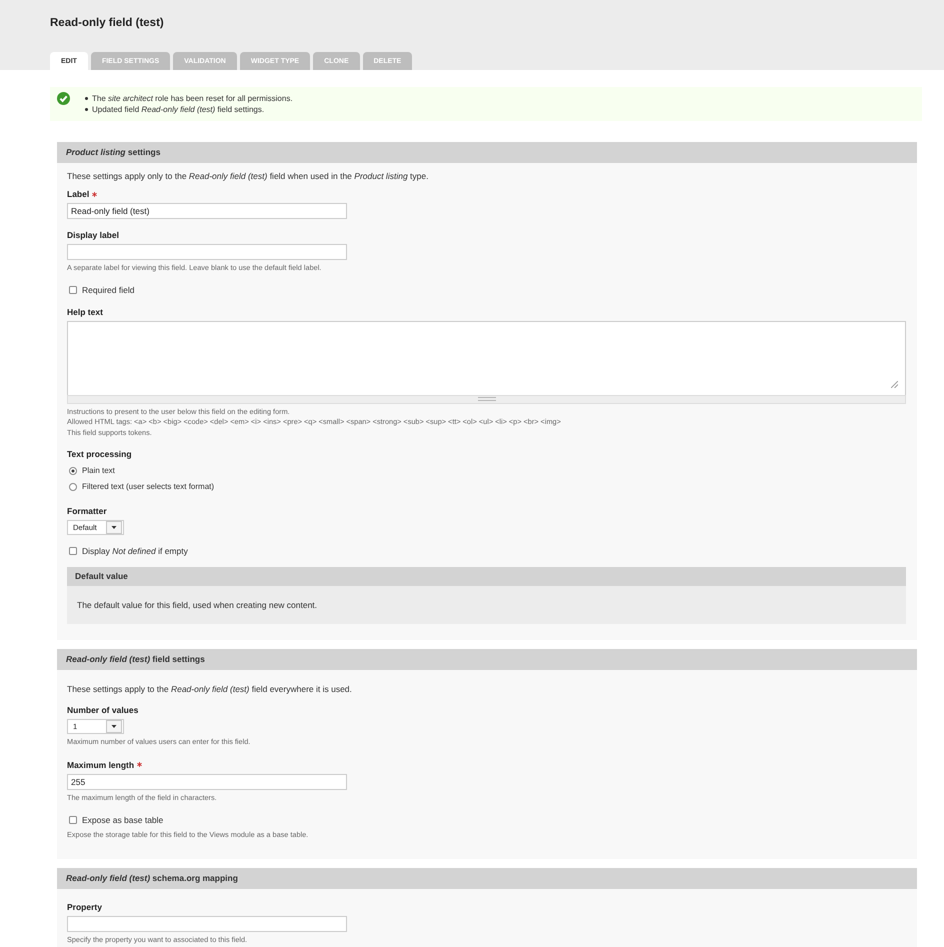 This screenshot has height=947, width=944. What do you see at coordinates (207, 782) in the screenshot?
I see `text-field: 255` at bounding box center [207, 782].